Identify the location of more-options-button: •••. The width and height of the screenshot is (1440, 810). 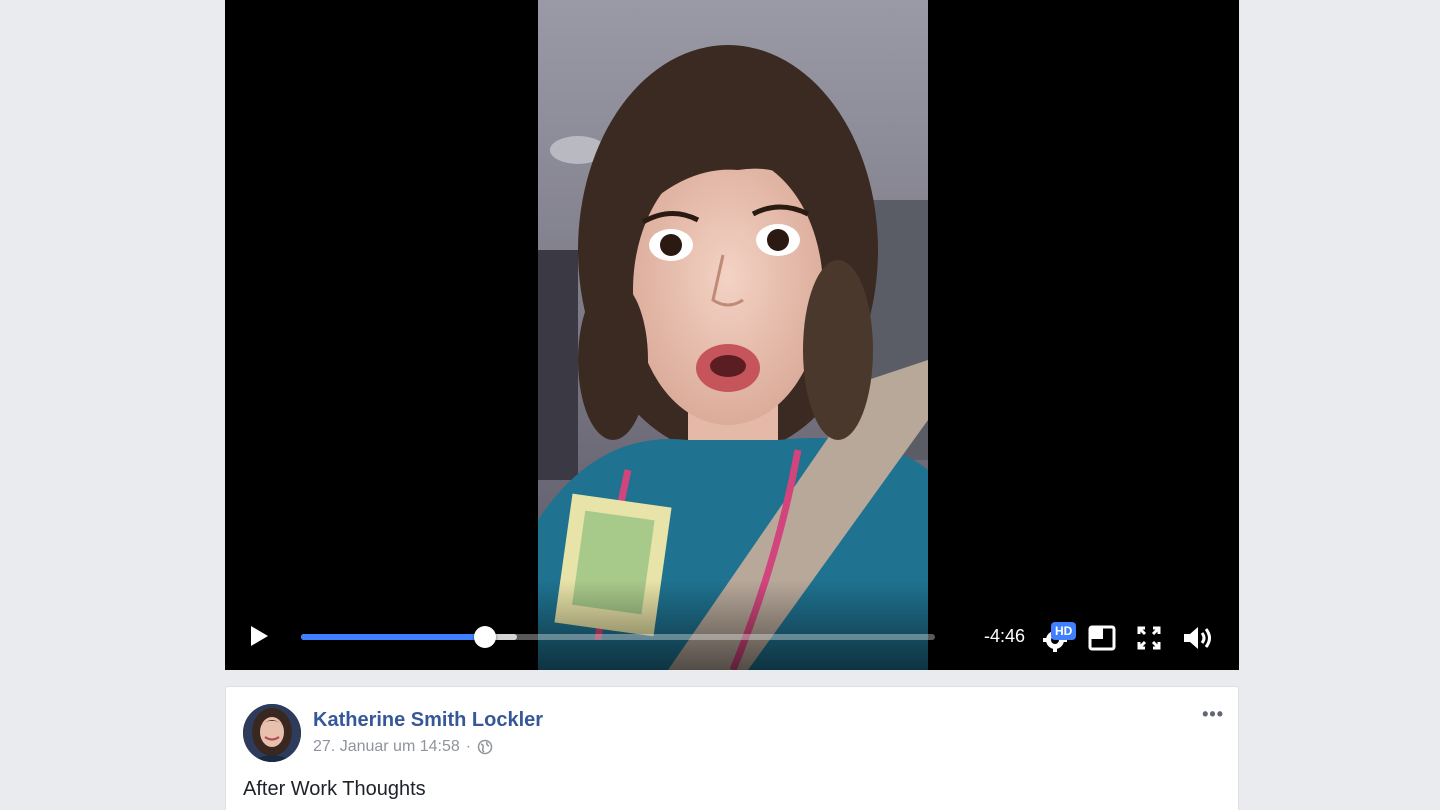
(1213, 714).